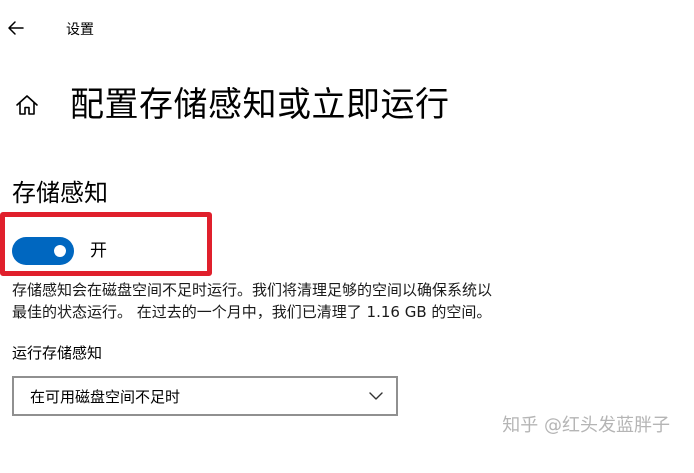 This screenshot has width=694, height=473. What do you see at coordinates (376, 396) in the screenshot?
I see `chevron-down-icon` at bounding box center [376, 396].